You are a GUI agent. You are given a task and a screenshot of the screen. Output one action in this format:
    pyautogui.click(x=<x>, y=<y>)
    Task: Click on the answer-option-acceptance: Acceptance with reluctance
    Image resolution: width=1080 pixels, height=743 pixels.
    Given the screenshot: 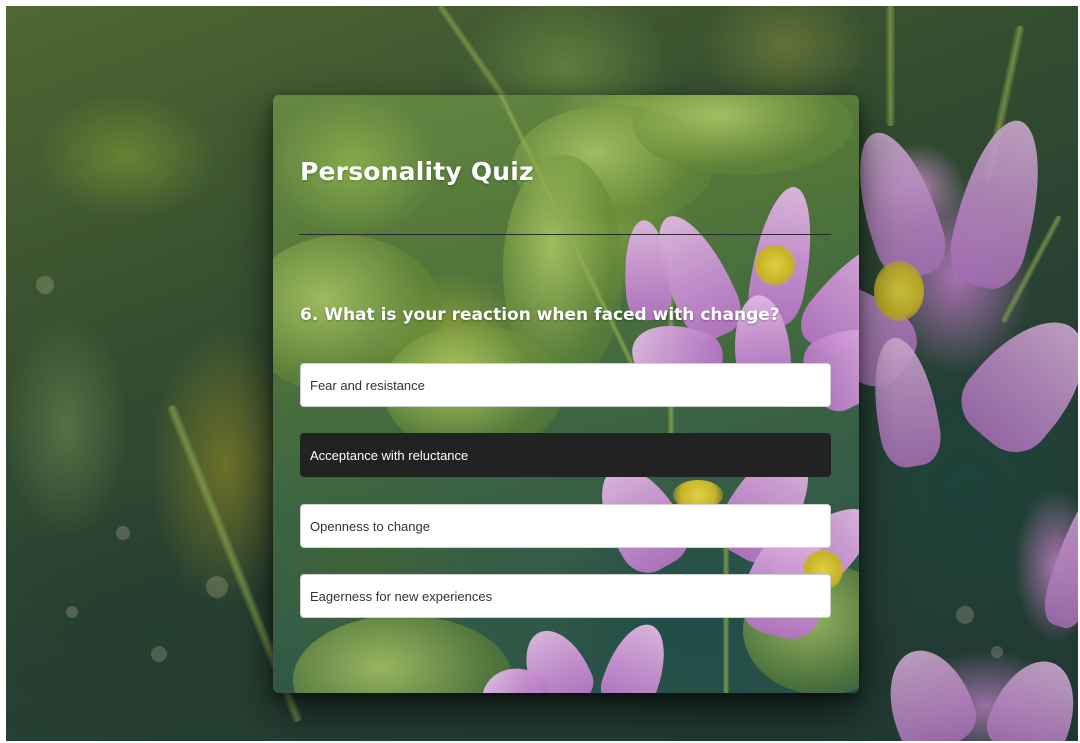 What is the action you would take?
    pyautogui.click(x=565, y=455)
    